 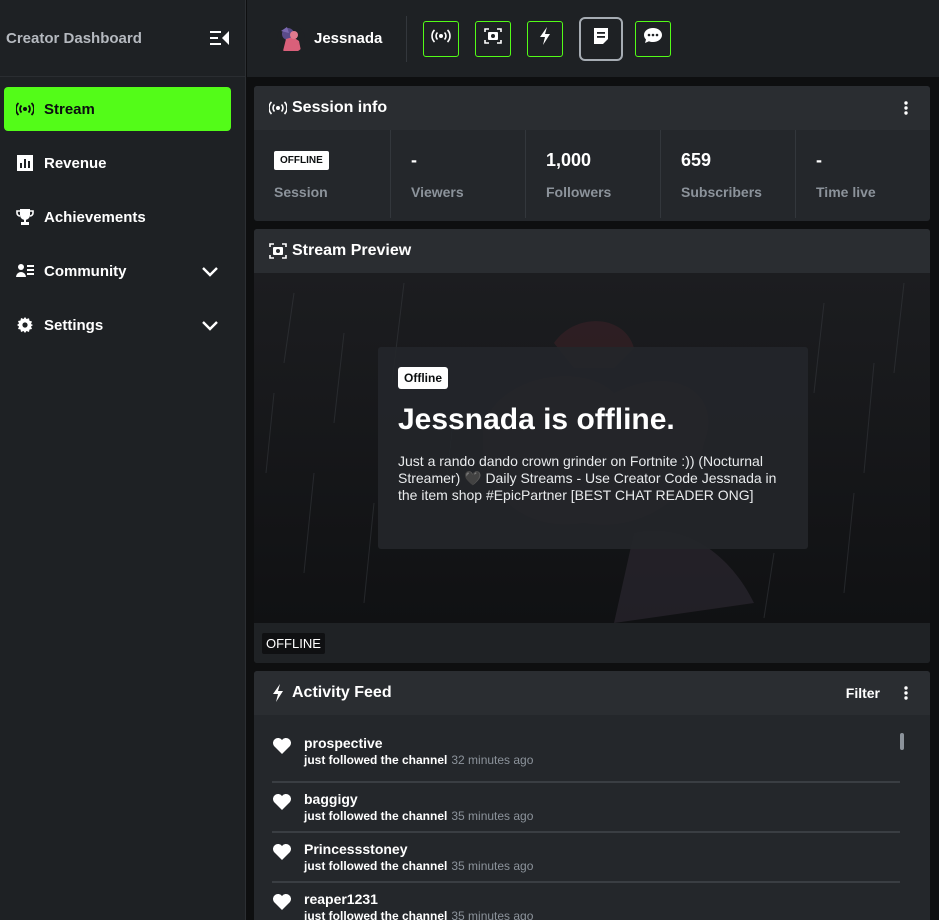 I want to click on stream-preview-header: Stream Preview, so click(x=592, y=251).